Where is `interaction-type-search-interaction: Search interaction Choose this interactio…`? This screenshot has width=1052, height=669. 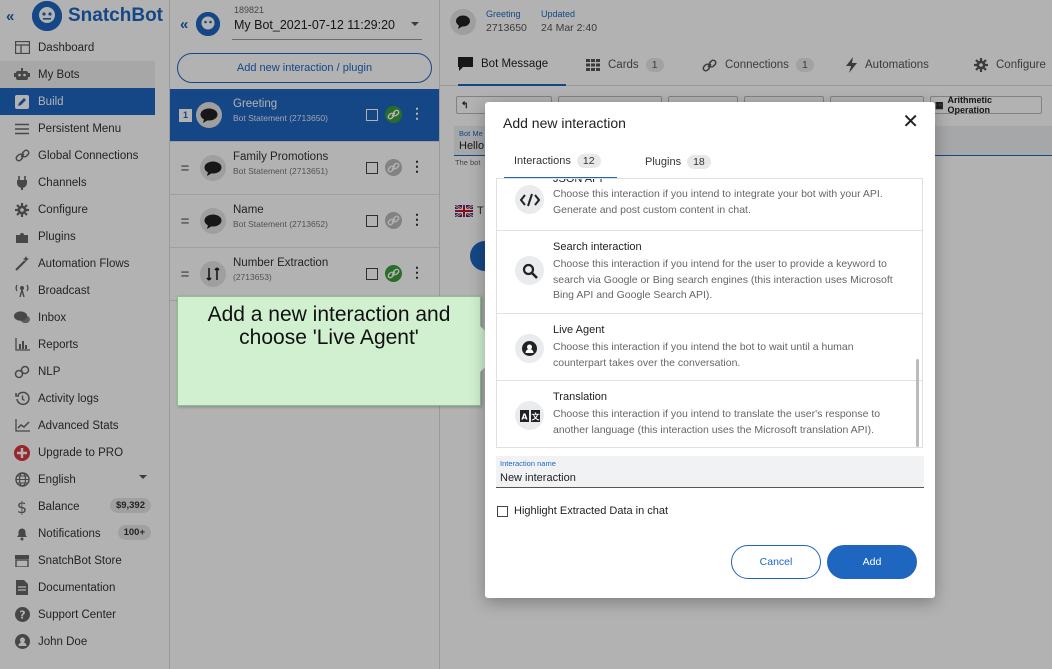
interaction-type-search-interaction: Search interaction Choose this interactio… is located at coordinates (709, 272).